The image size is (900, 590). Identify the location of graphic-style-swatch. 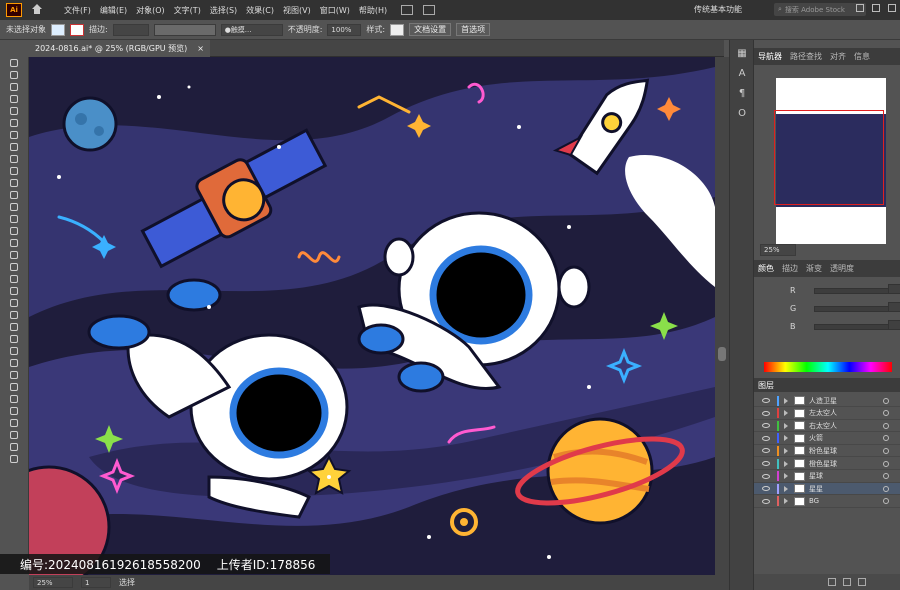
(397, 29).